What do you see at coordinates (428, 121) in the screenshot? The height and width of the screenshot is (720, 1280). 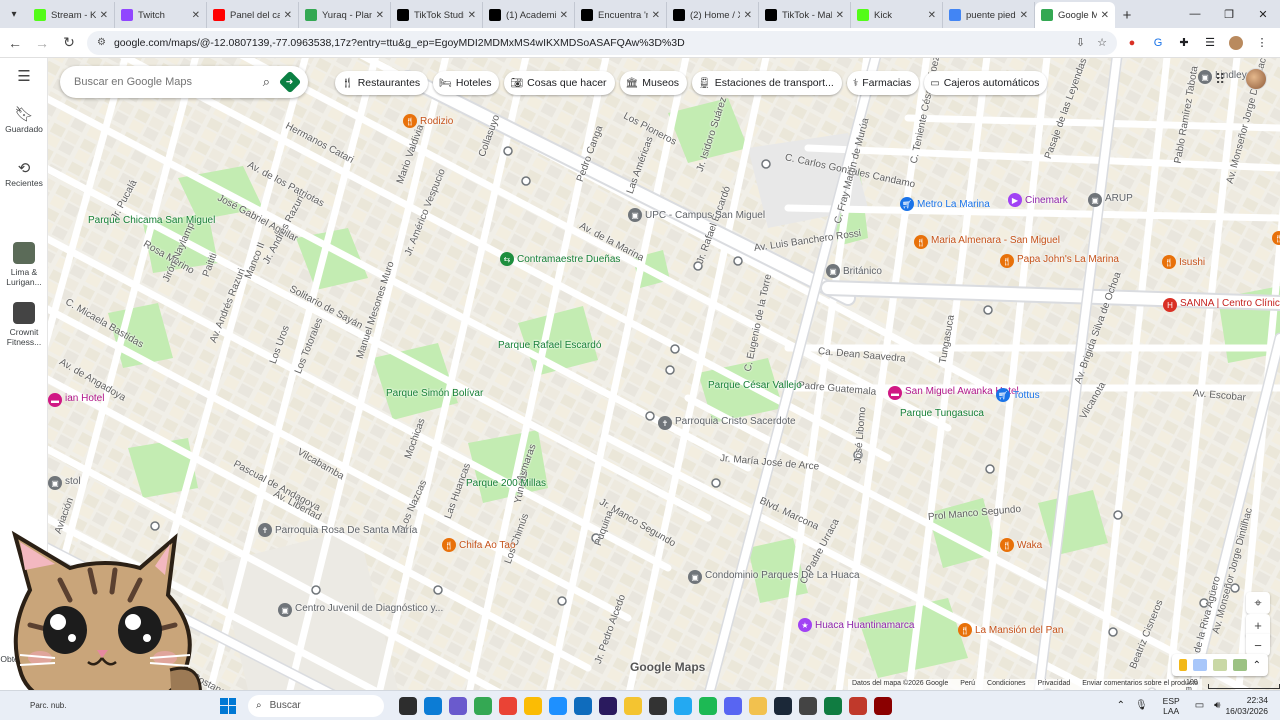 I see `poi-restaurant: 🍴︎ Rodizio` at bounding box center [428, 121].